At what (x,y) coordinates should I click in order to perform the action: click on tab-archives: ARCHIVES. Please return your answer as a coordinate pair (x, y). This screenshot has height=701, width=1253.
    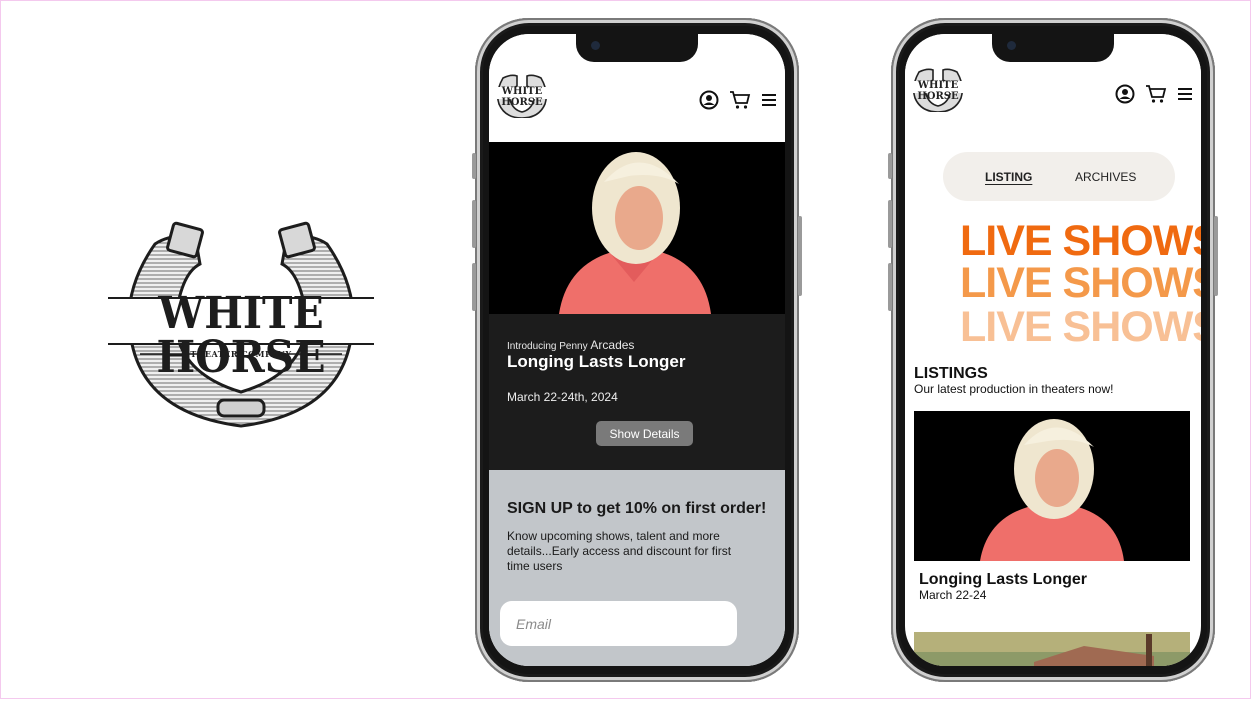
    Looking at the image, I should click on (1105, 177).